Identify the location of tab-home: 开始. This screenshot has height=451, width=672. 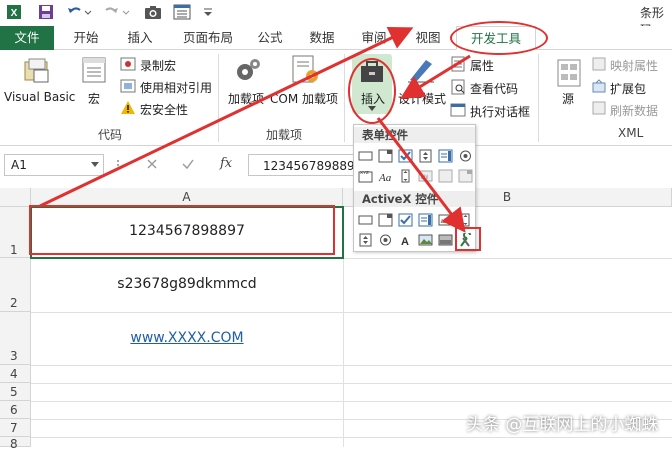
(86, 38).